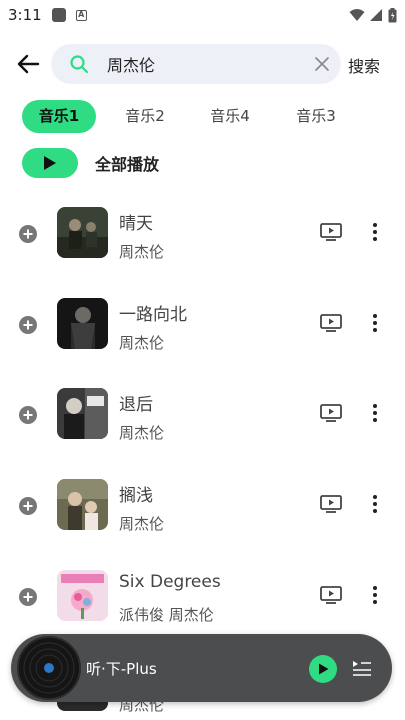 This screenshot has width=405, height=720. What do you see at coordinates (58, 15) in the screenshot?
I see `notification-icon` at bounding box center [58, 15].